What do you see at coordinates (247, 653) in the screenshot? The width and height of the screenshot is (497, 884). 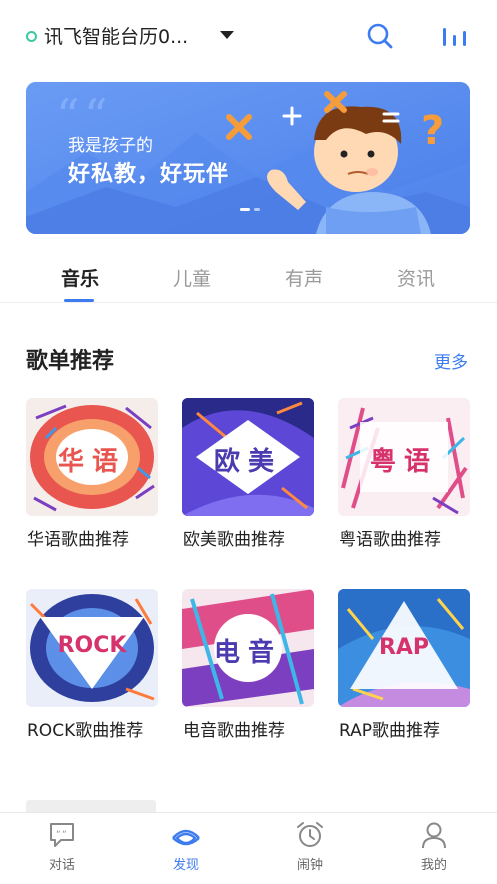 I see `cover-text: 电音` at bounding box center [247, 653].